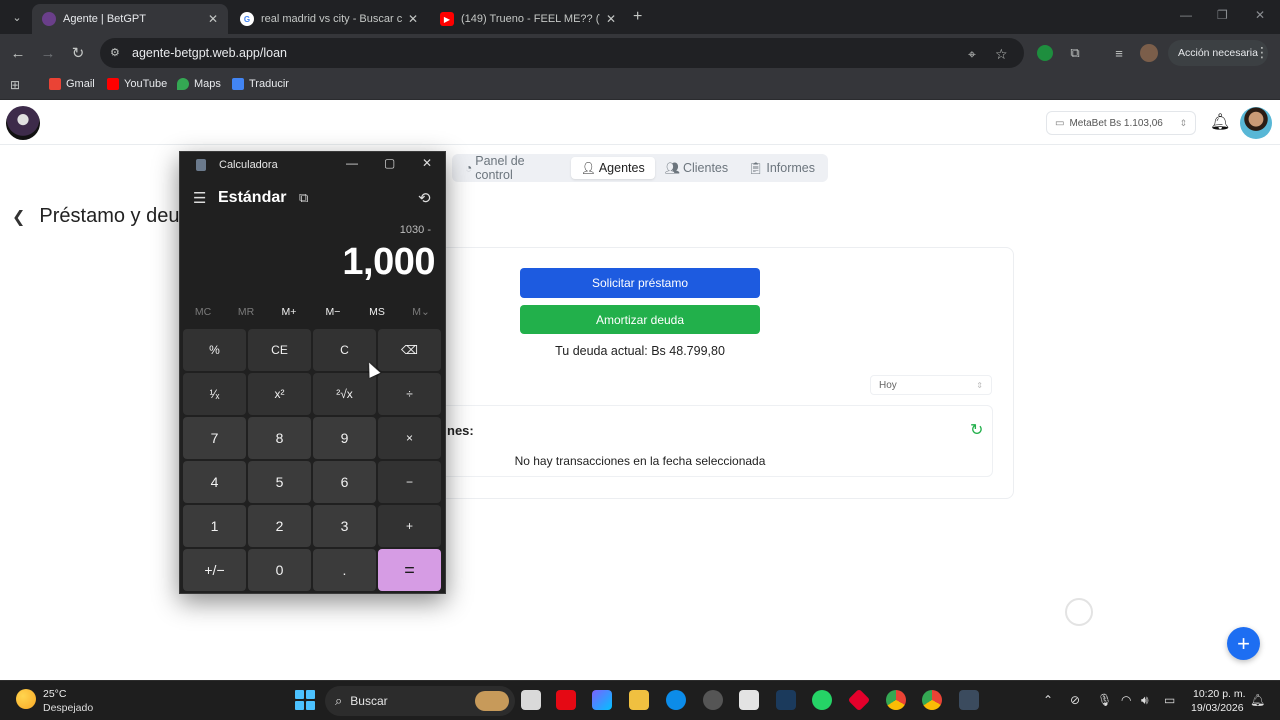 Image resolution: width=1280 pixels, height=720 pixels. Describe the element at coordinates (1217, 708) in the screenshot. I see `clock-date: 19/03/2026` at that location.